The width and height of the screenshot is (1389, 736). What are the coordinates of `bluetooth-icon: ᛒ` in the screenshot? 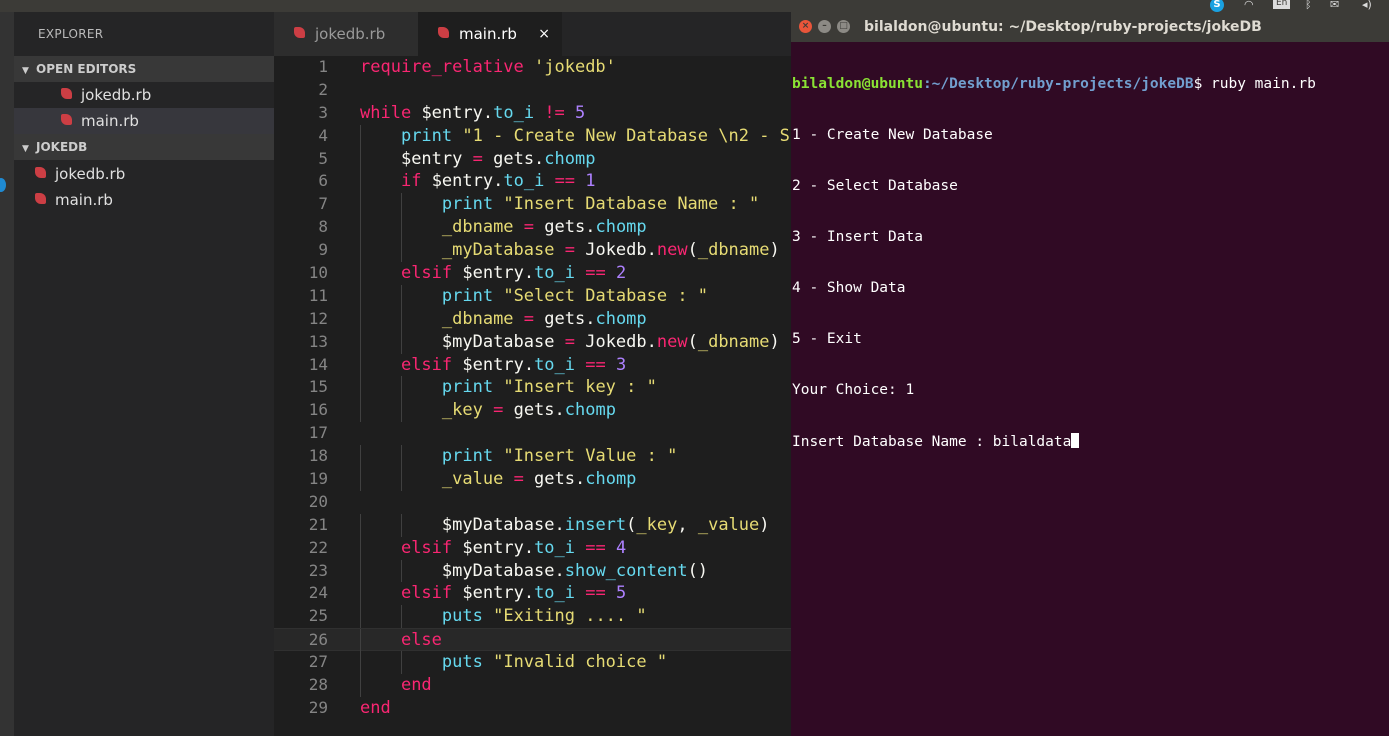 It's located at (1308, 6).